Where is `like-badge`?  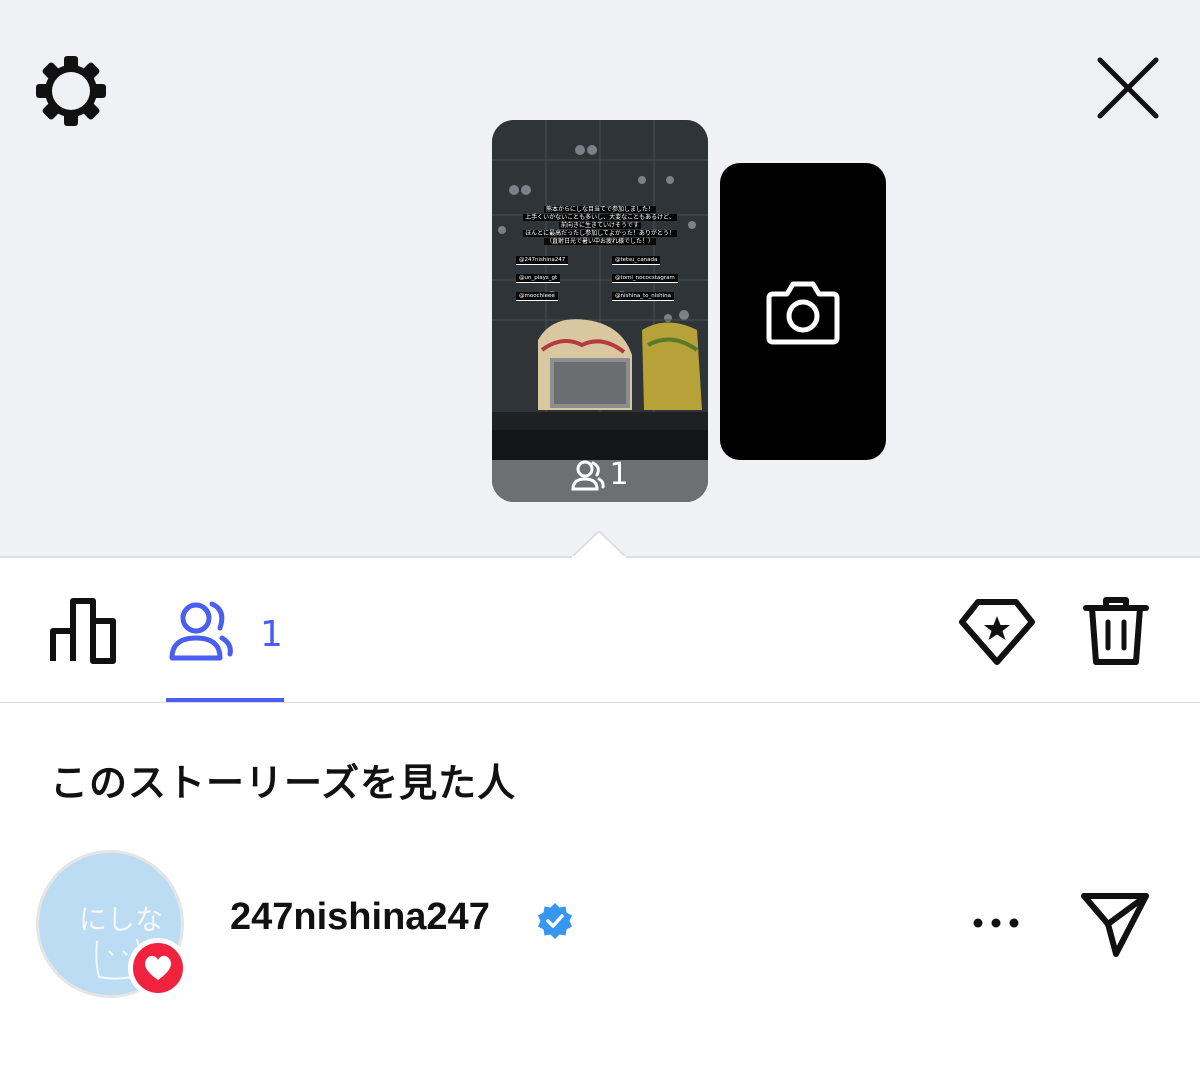
like-badge is located at coordinates (158, 968).